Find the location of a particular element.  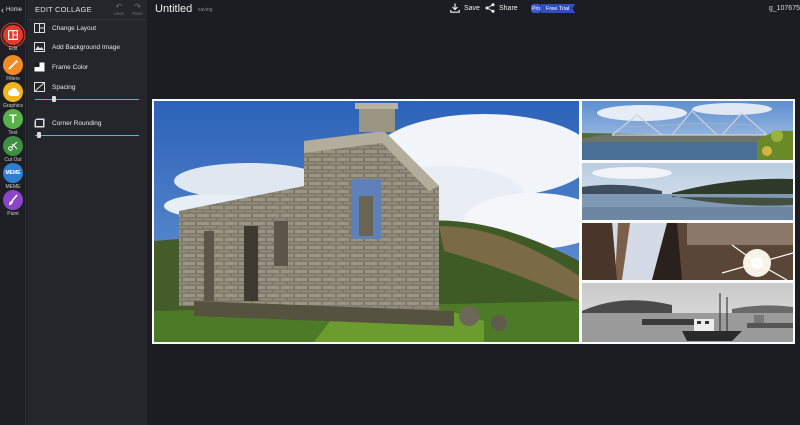

home-button: ‹ Home is located at coordinates (13, 10).